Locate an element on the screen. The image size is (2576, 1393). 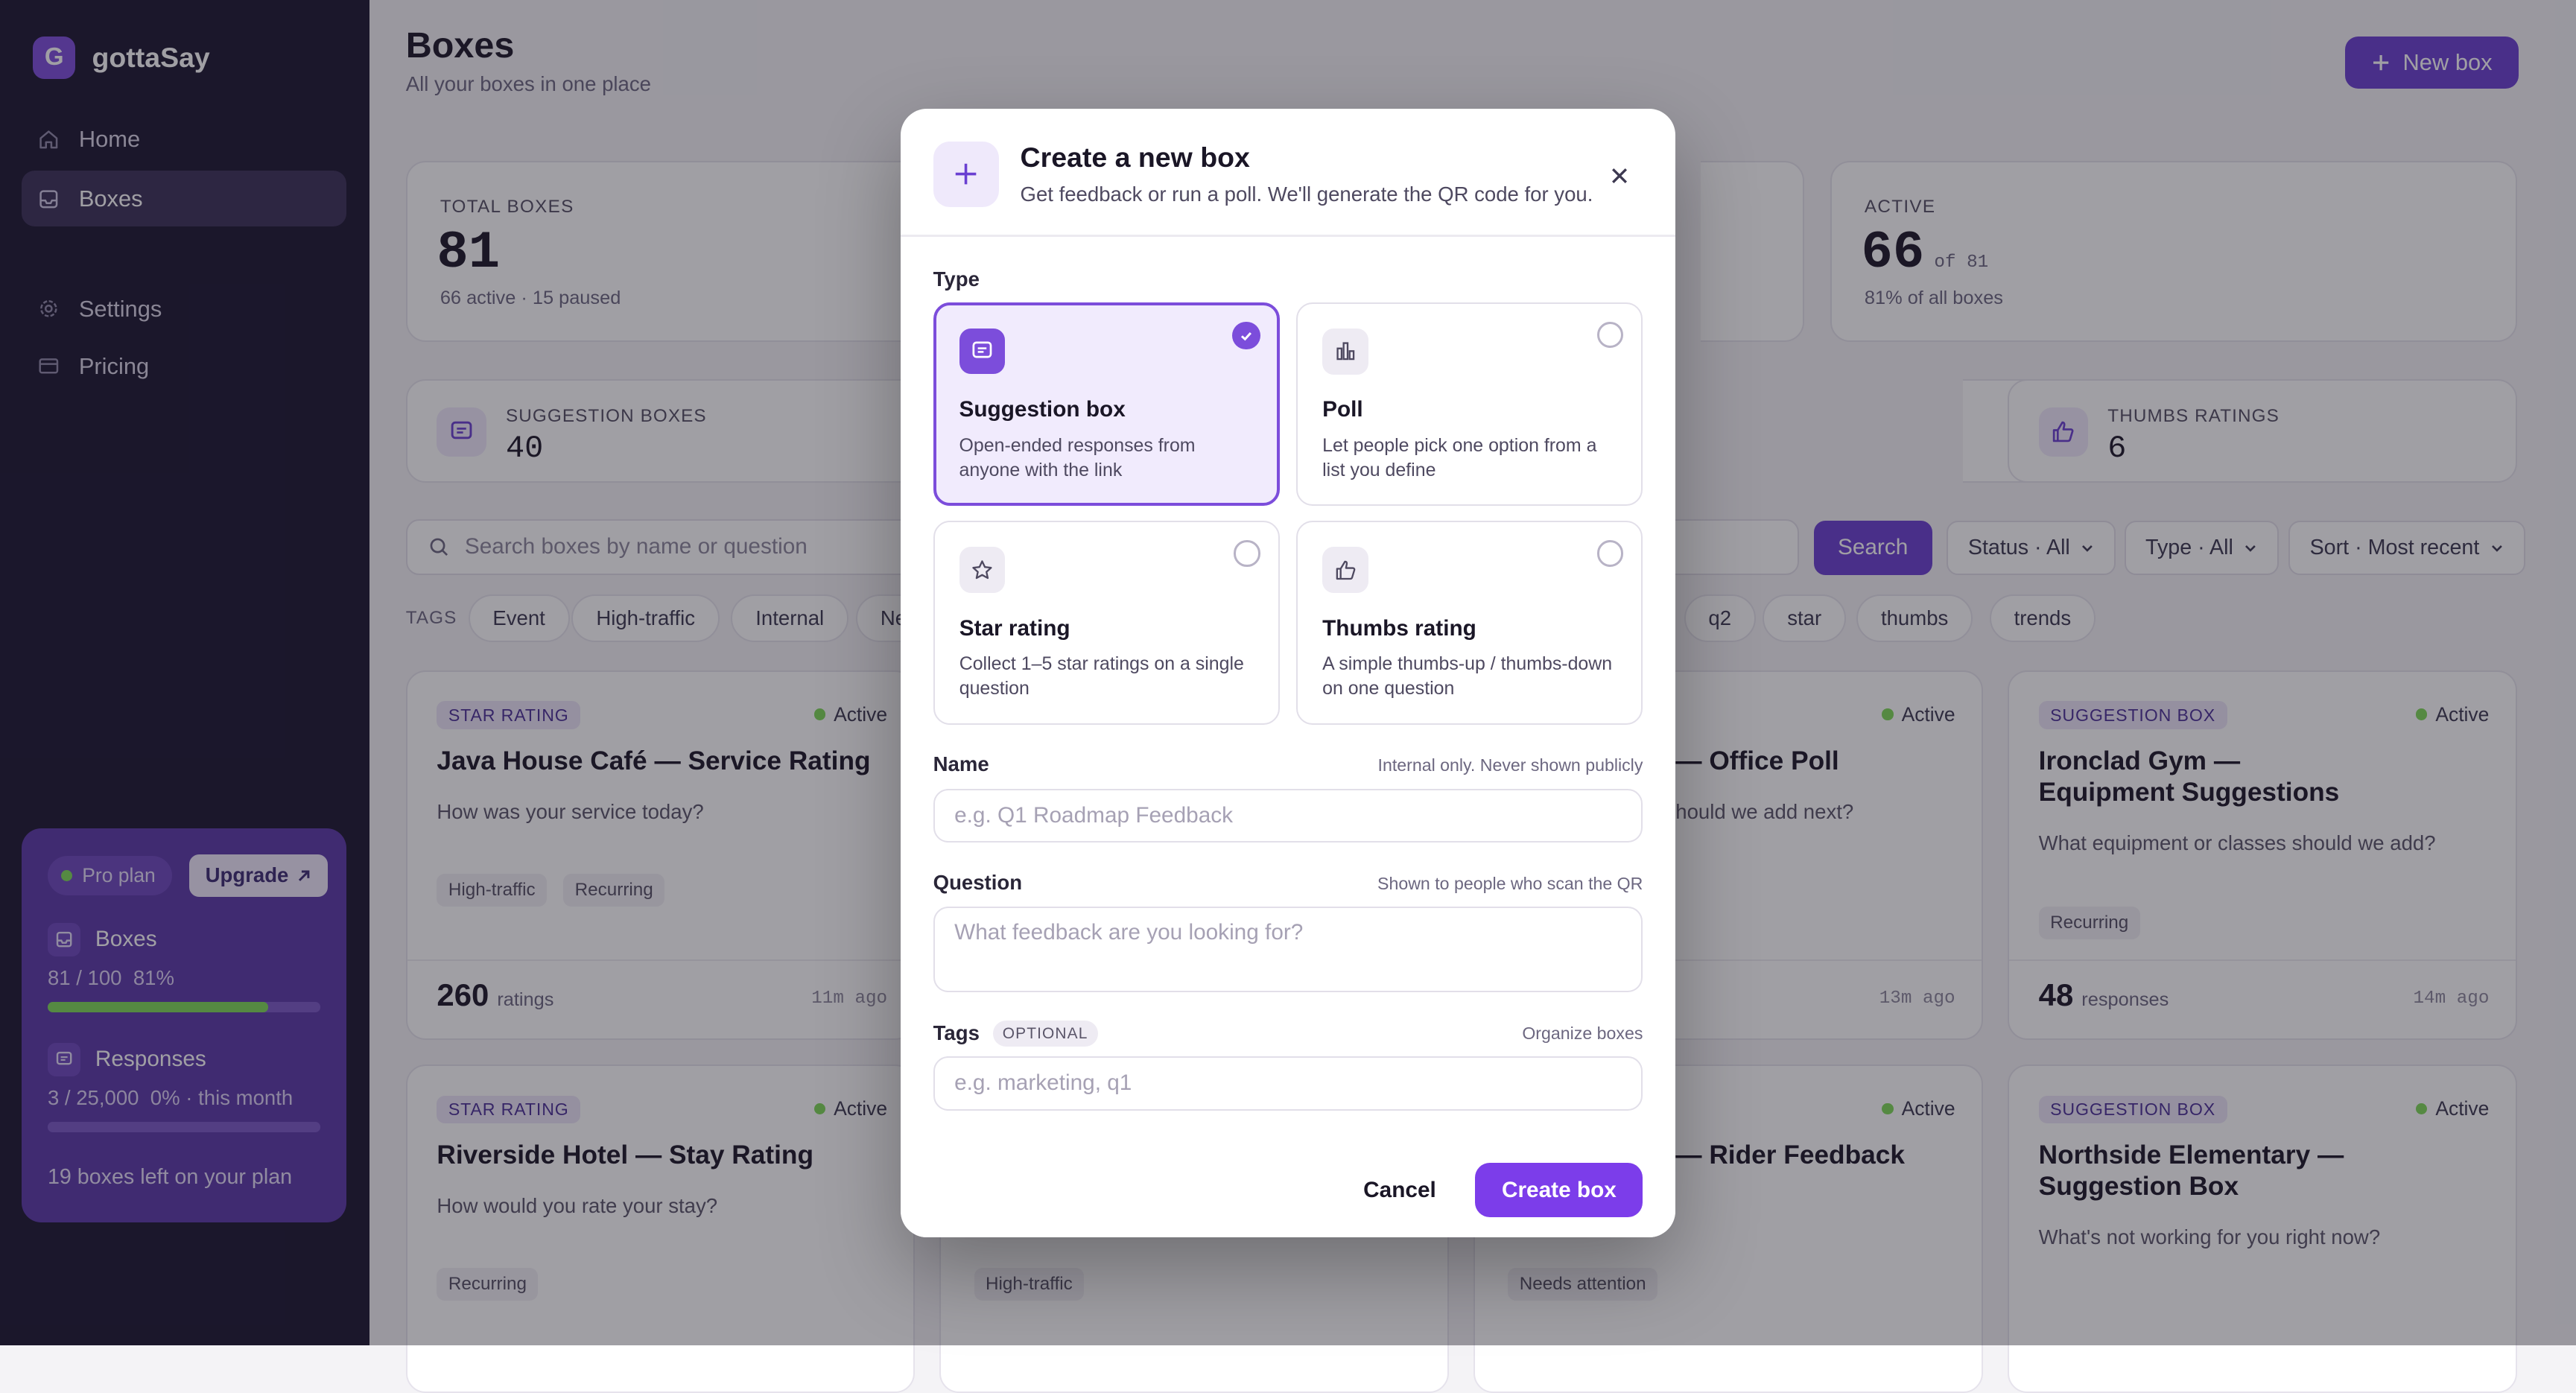
option-title: Star rating is located at coordinates (1015, 628).